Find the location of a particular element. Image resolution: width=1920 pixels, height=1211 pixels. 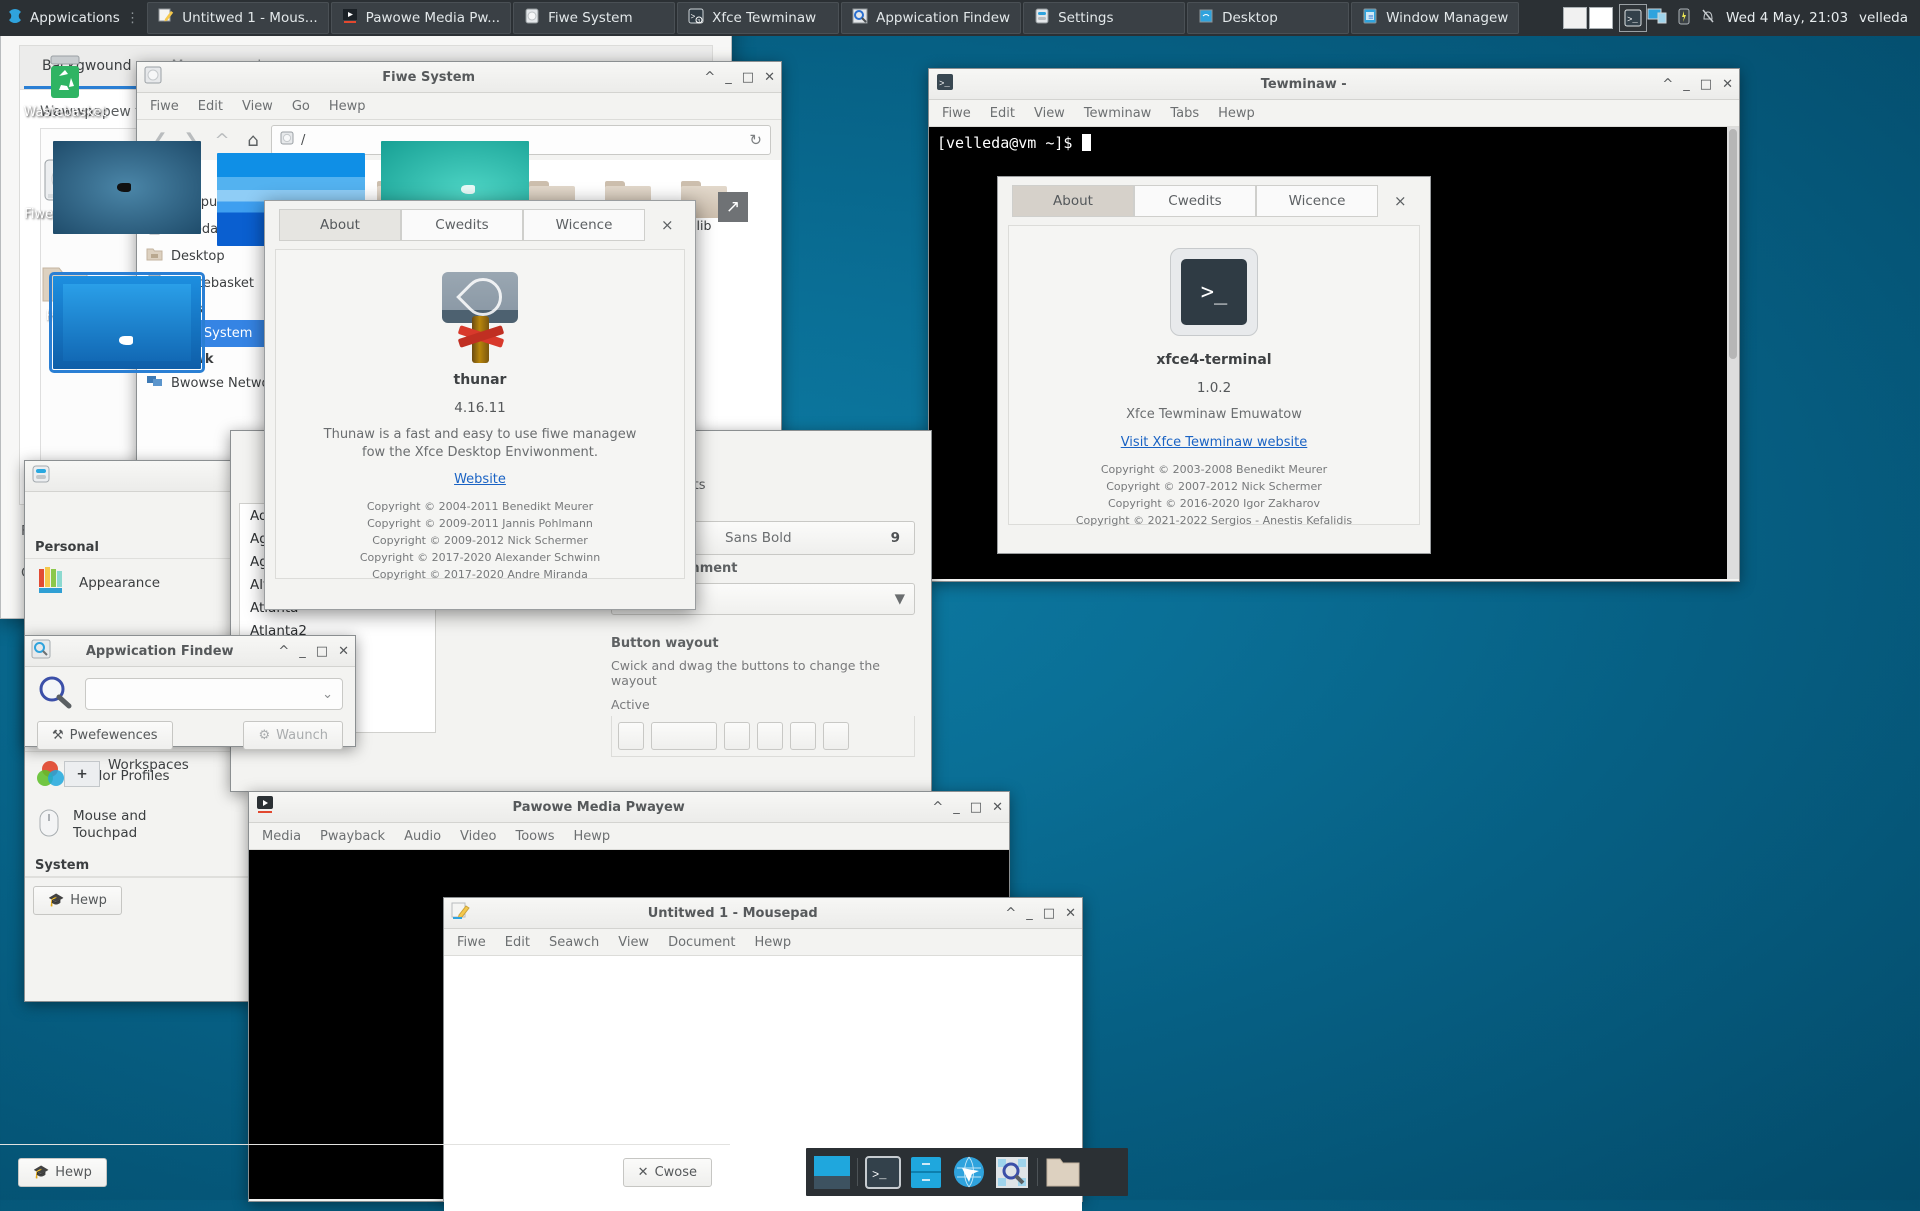

up-icon: ^ is located at coordinates (222, 140).